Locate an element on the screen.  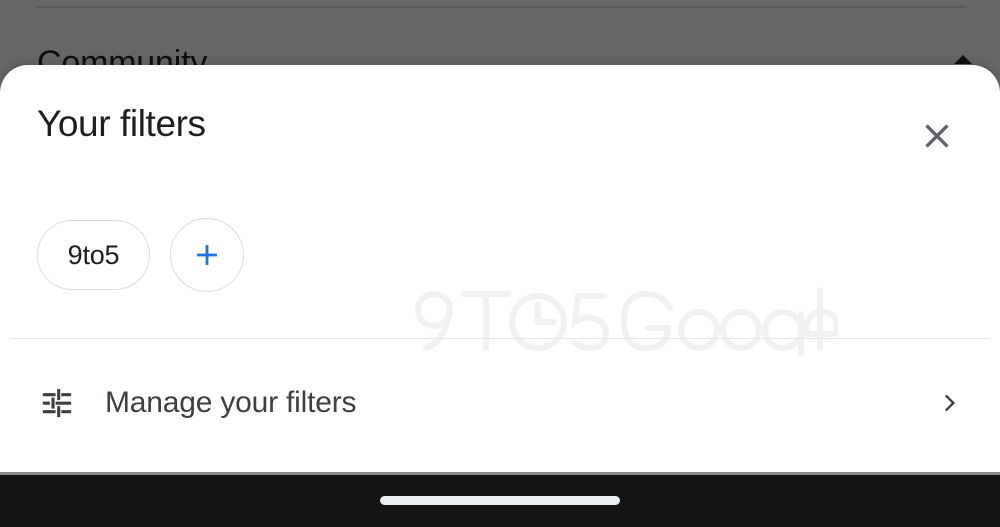
system-navigation-bar is located at coordinates (500, 501).